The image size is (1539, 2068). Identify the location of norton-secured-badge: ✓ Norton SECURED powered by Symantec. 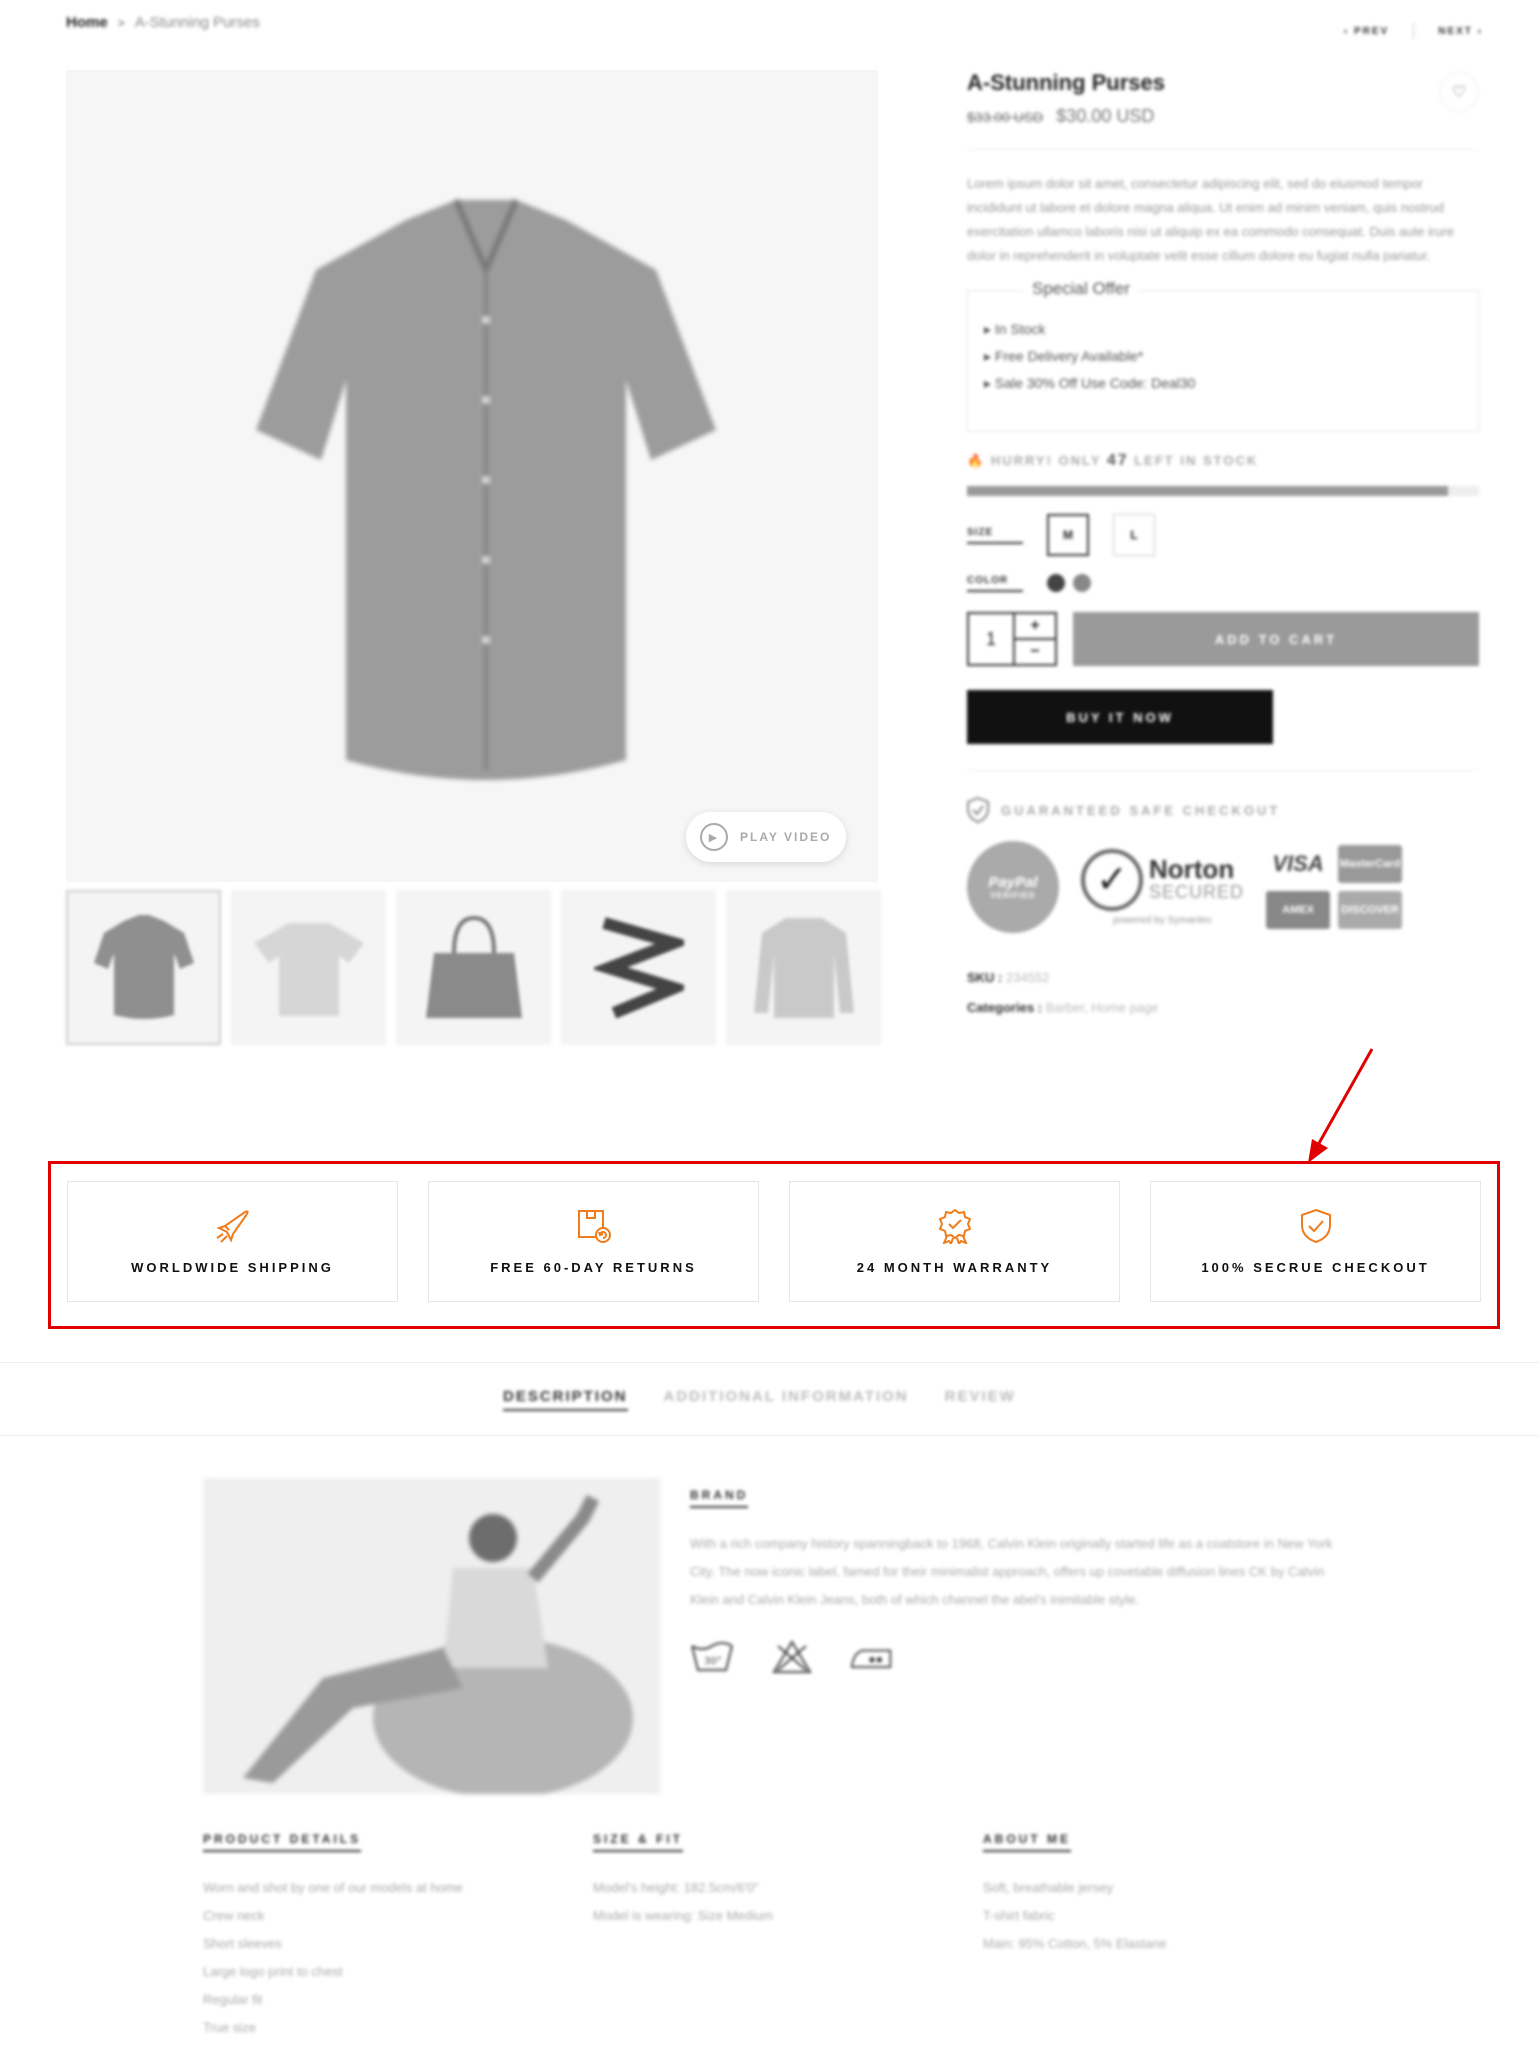
(1162, 887).